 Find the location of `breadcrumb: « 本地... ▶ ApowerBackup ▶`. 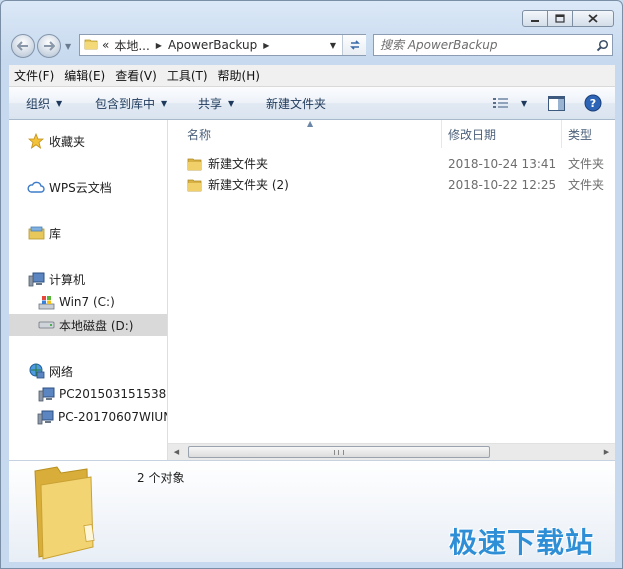

breadcrumb: « 本地... ▶ ApowerBackup ▶ is located at coordinates (188, 45).